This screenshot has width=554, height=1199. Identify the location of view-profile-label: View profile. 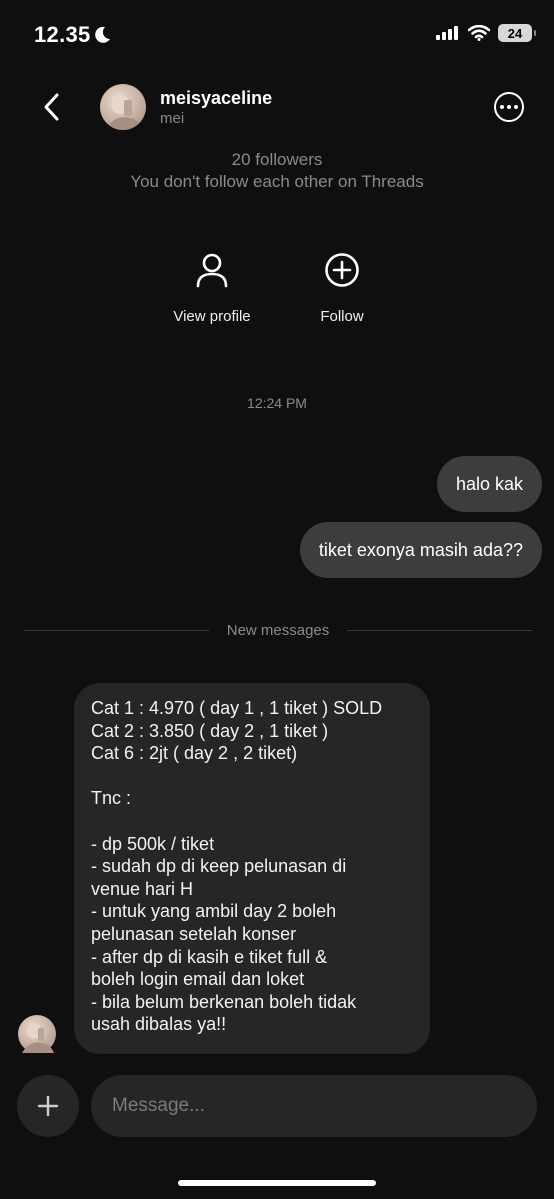
(212, 316).